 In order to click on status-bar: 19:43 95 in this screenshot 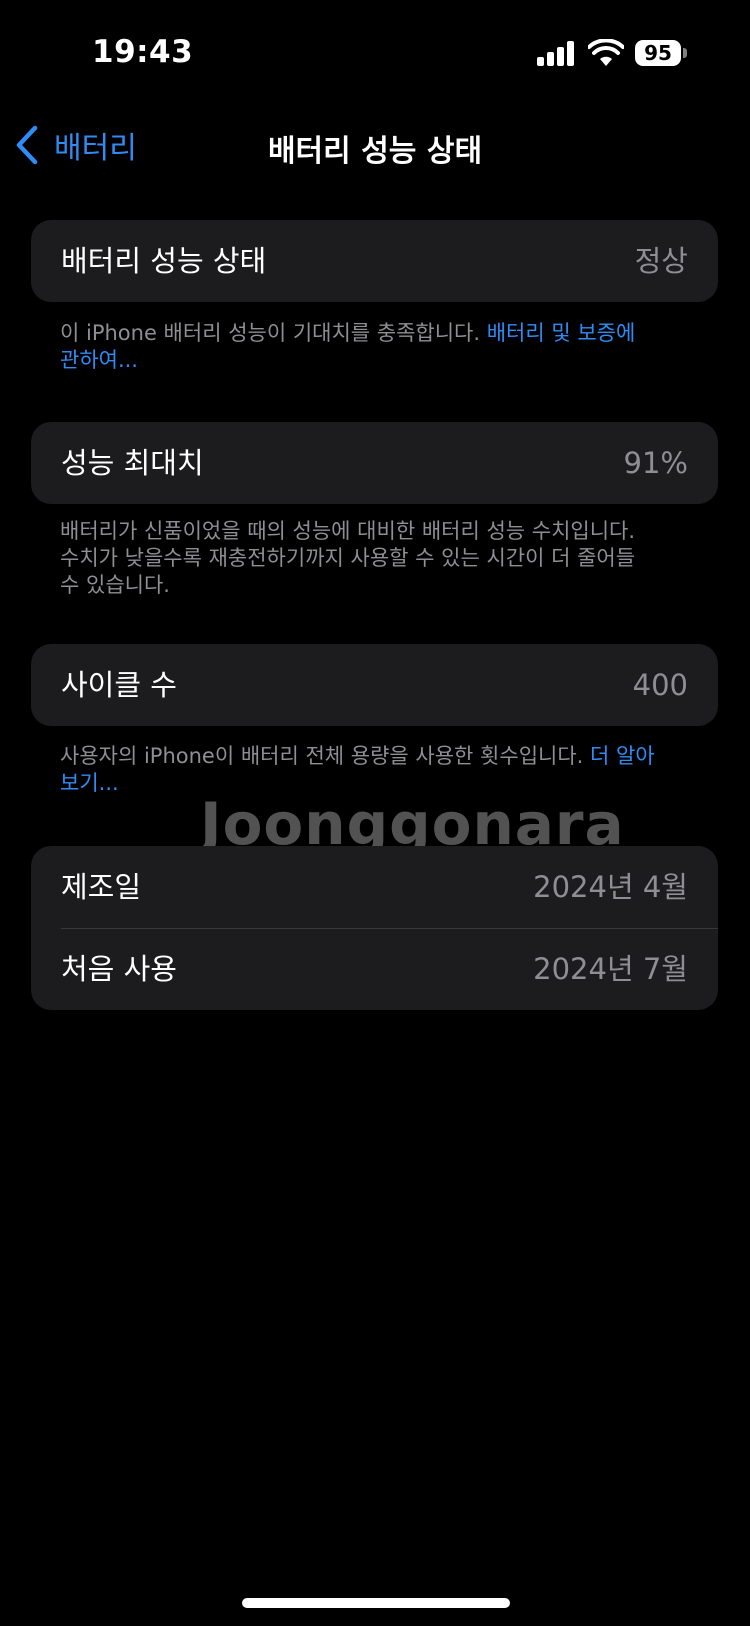, I will do `click(375, 55)`.